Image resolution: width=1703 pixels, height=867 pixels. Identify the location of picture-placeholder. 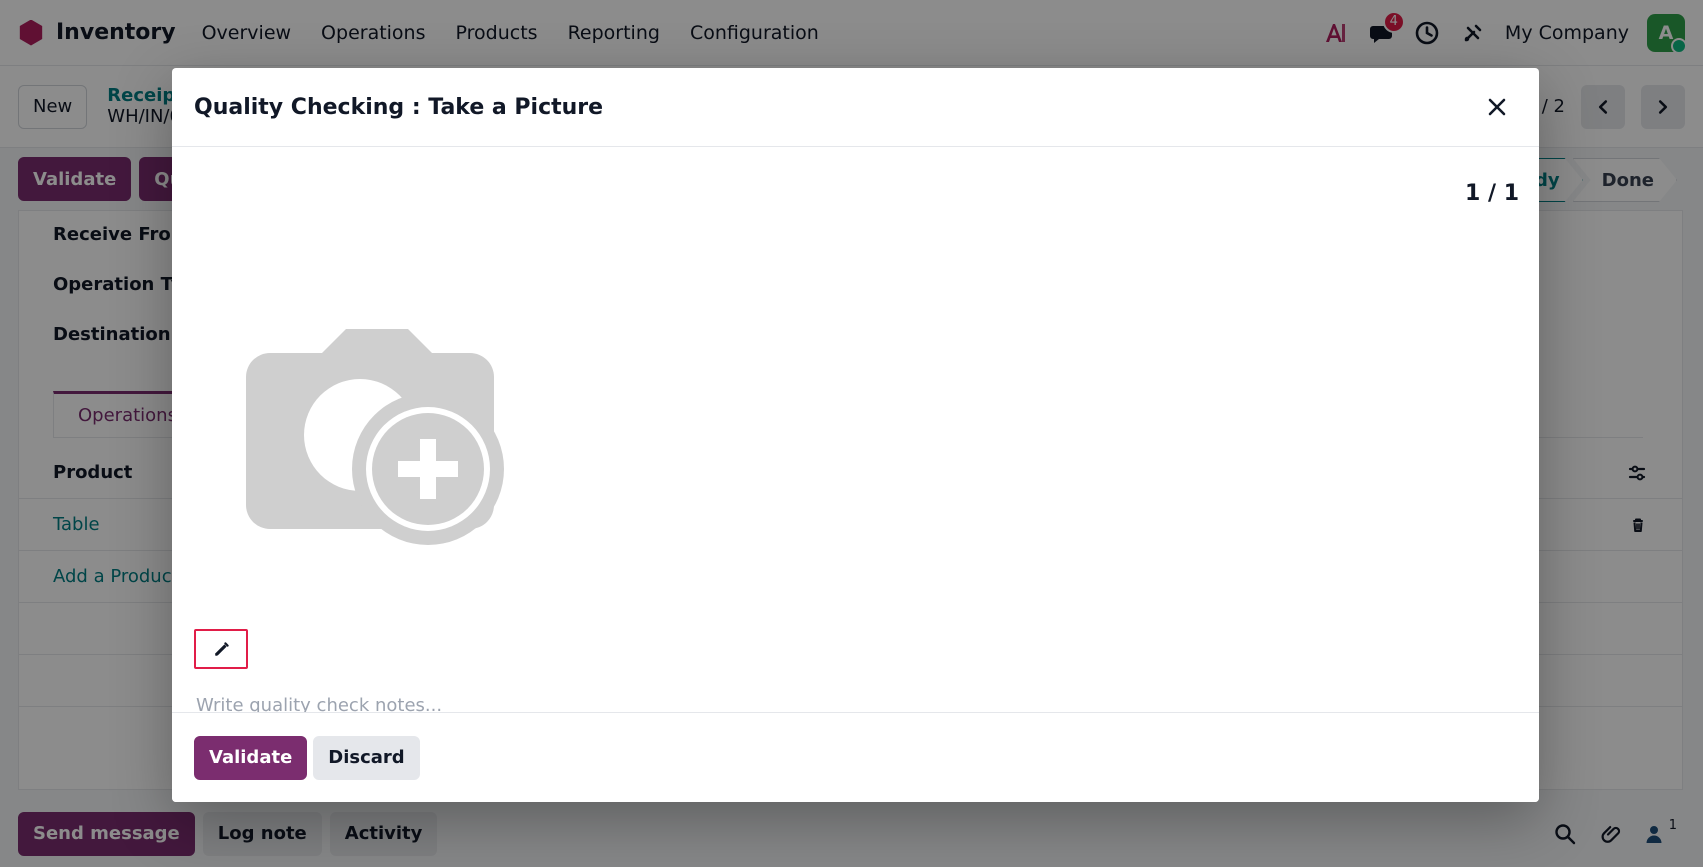
(372, 426).